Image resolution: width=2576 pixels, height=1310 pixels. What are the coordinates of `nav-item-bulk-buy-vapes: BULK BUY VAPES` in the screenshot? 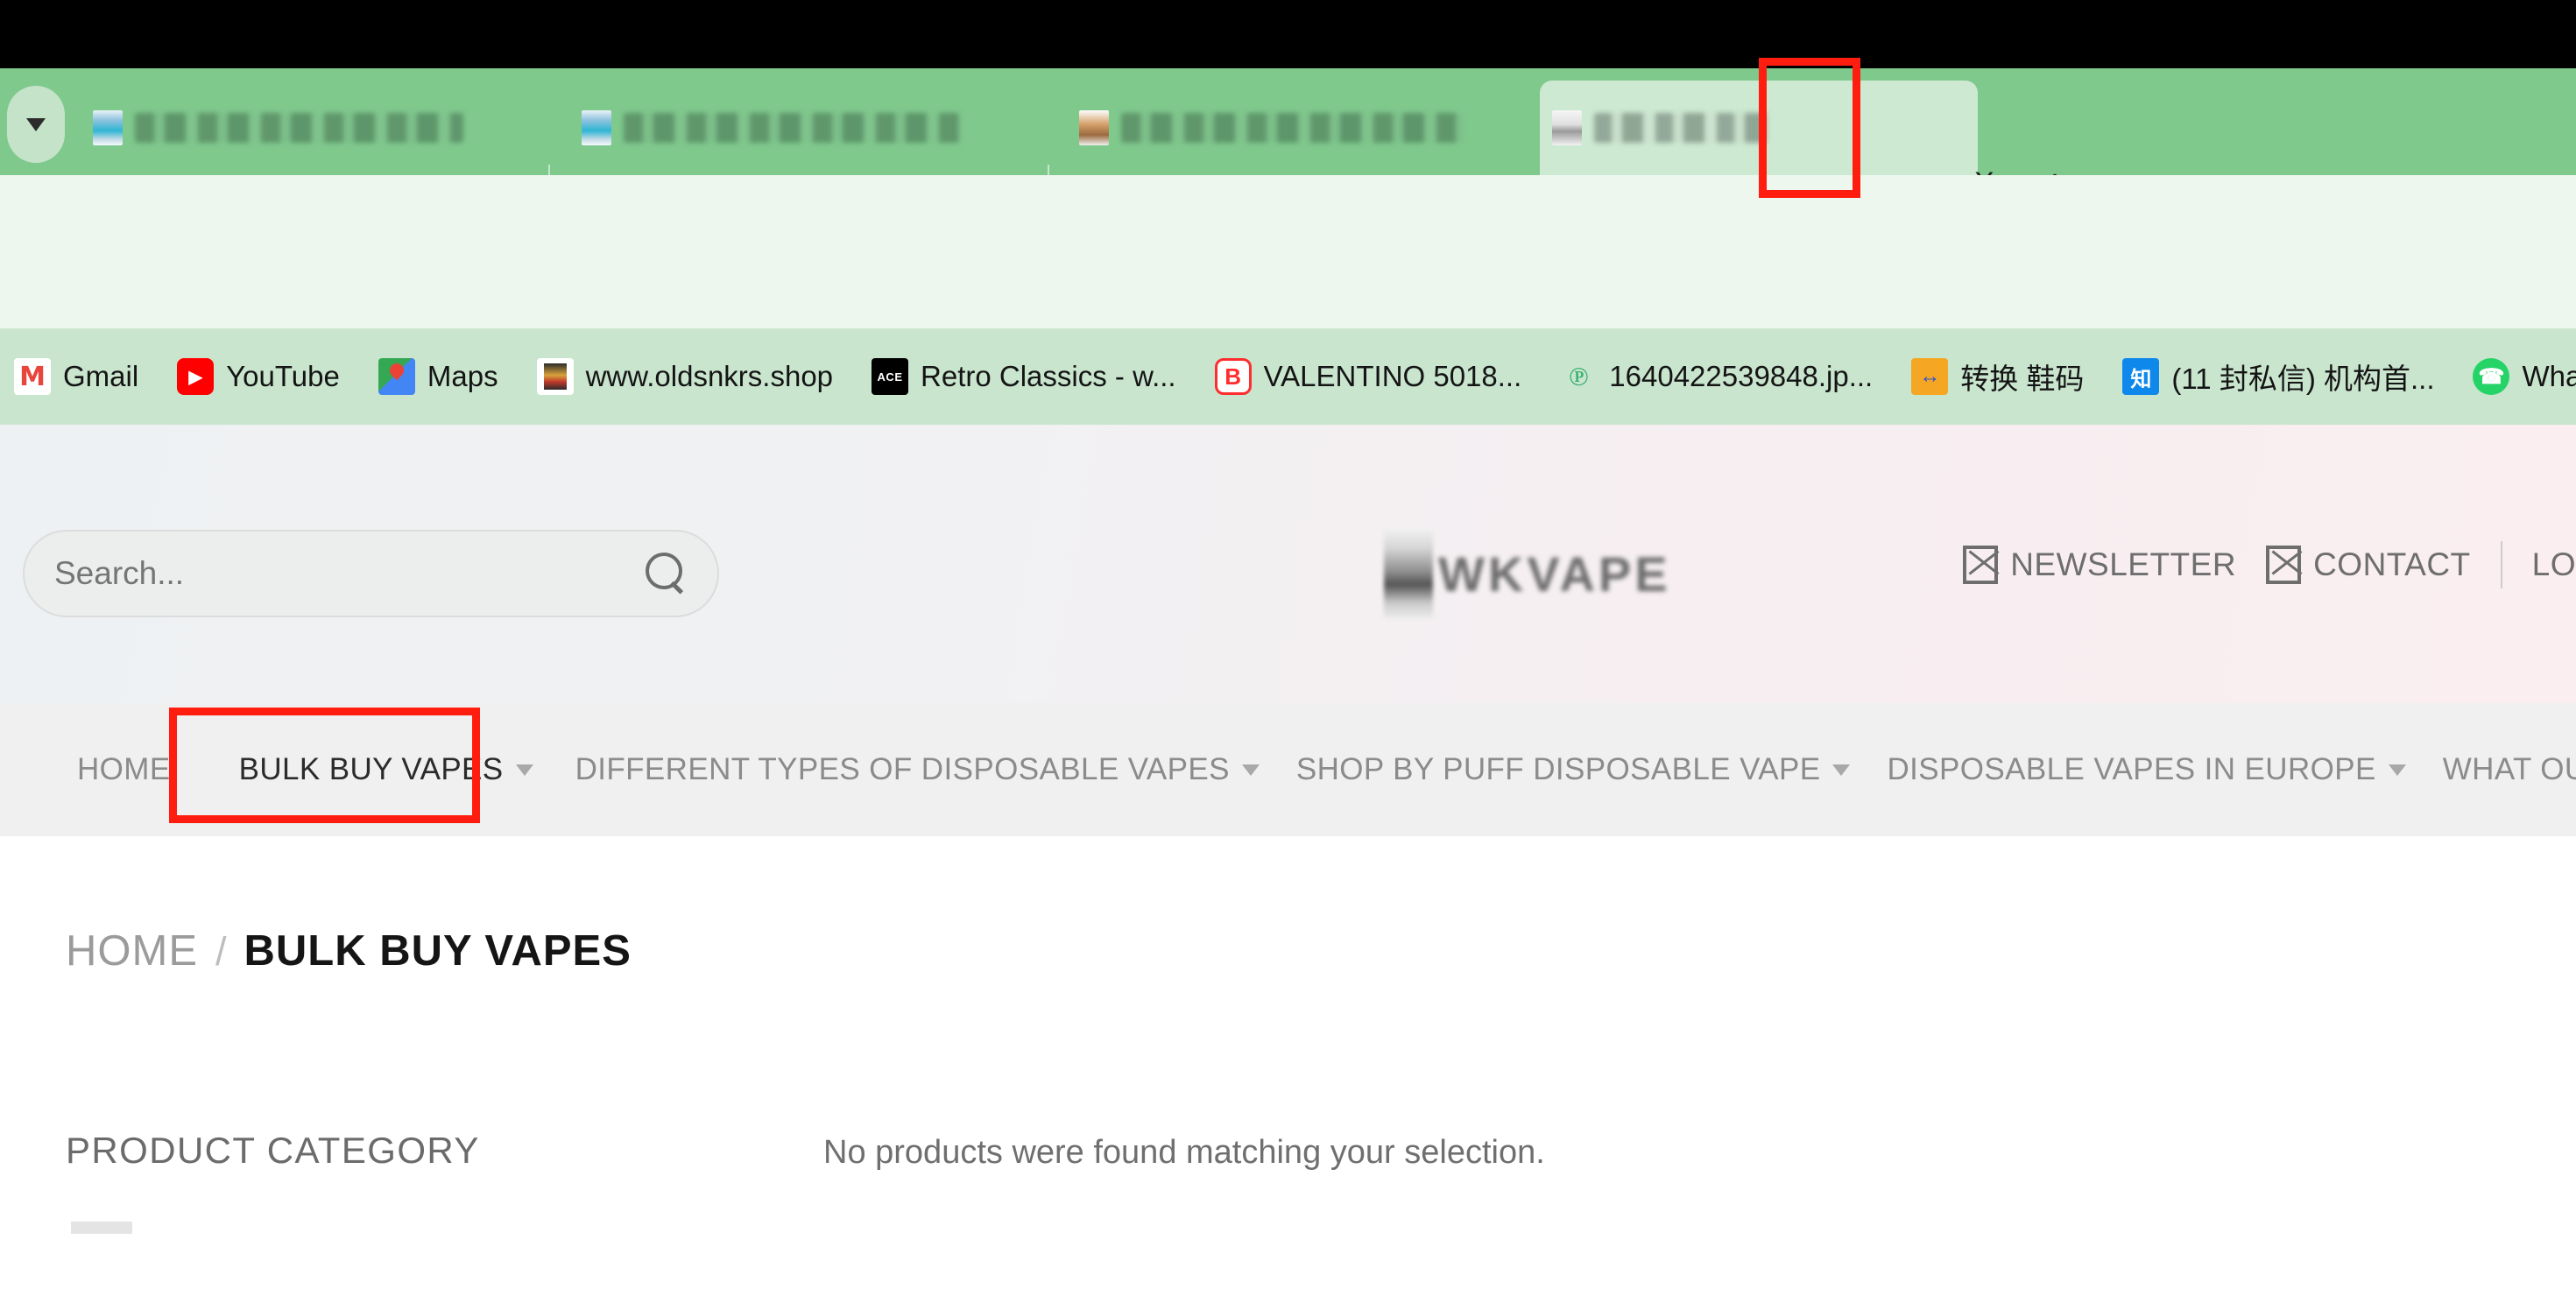 It's located at (386, 769).